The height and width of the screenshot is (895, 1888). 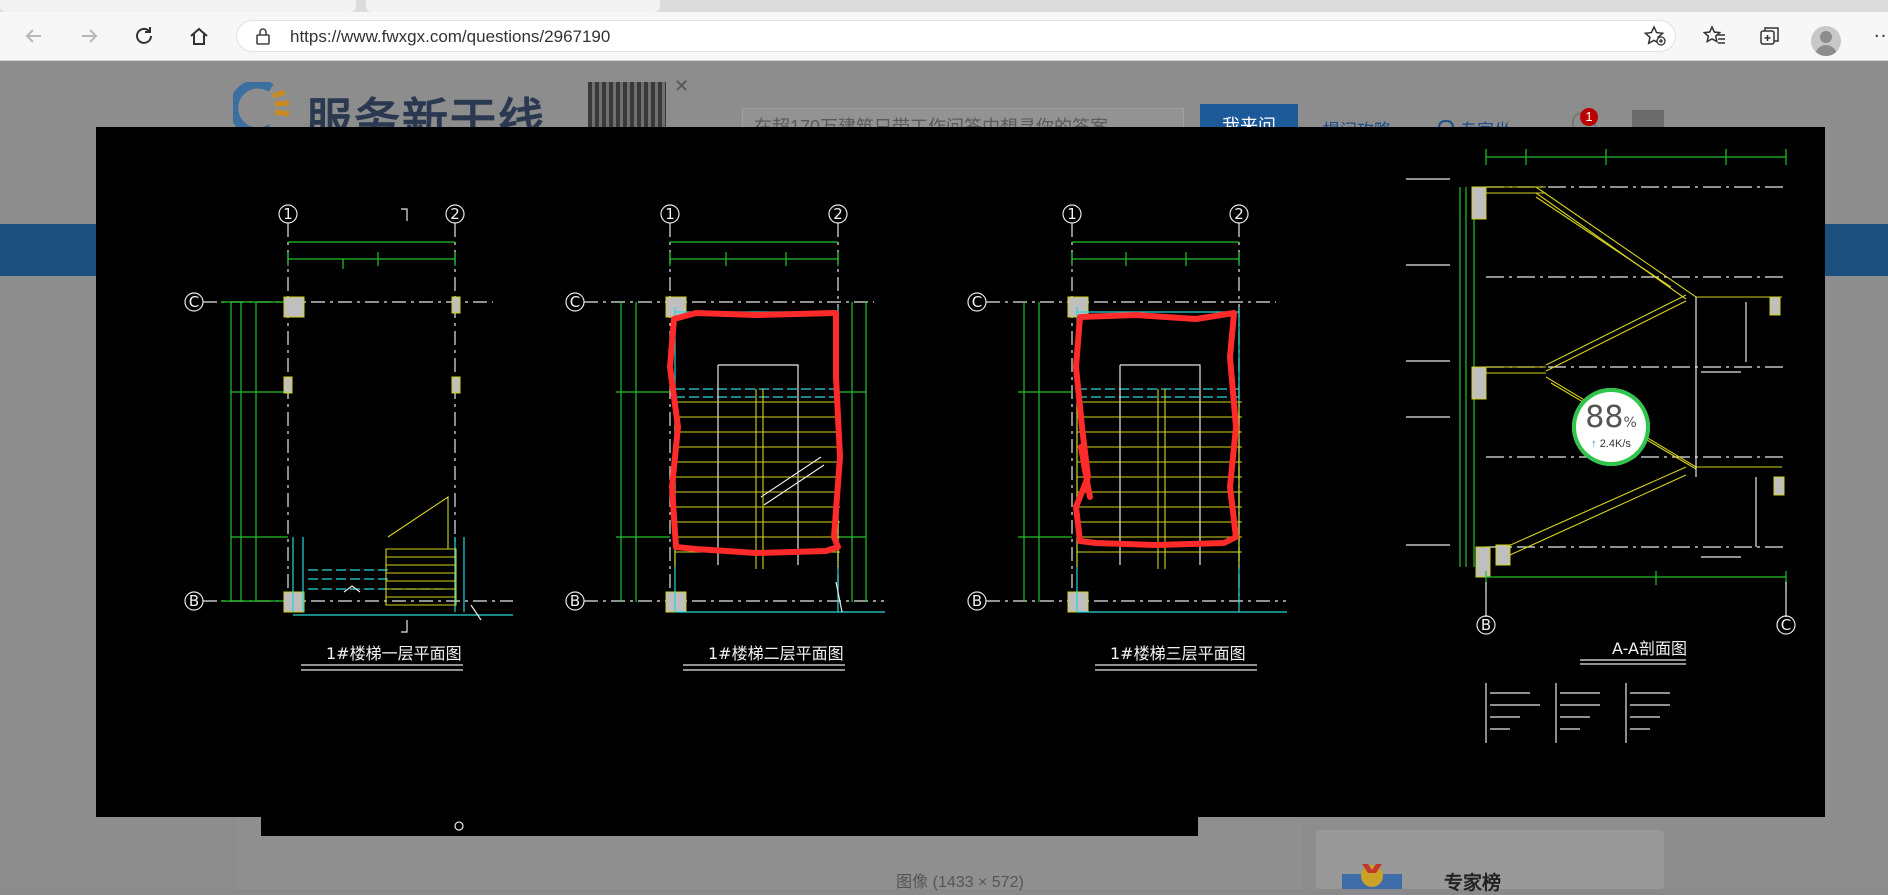 I want to click on refresh-icon, so click(x=144, y=35).